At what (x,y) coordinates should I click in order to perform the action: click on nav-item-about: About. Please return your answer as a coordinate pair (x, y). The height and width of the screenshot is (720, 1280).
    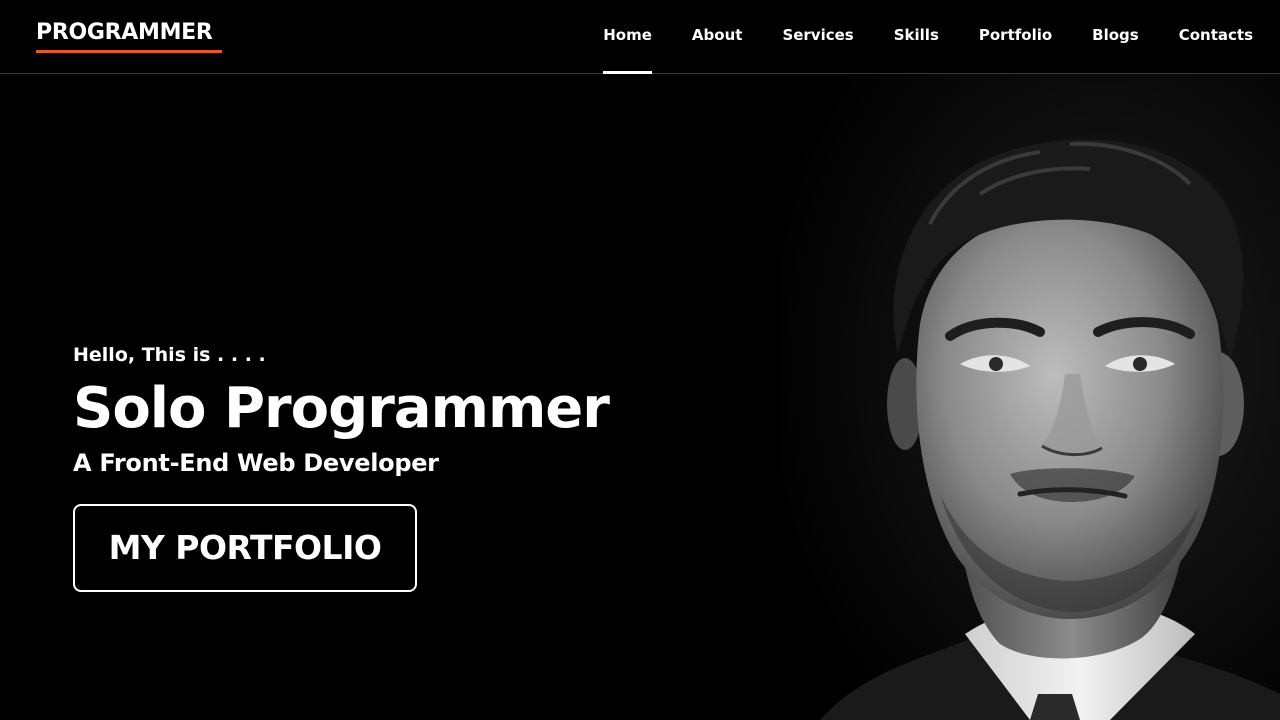
    Looking at the image, I should click on (717, 37).